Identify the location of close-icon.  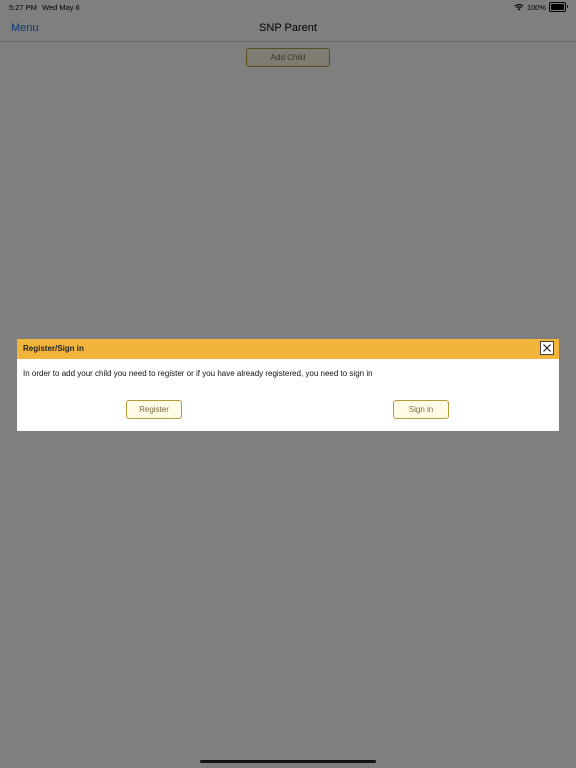
(547, 348).